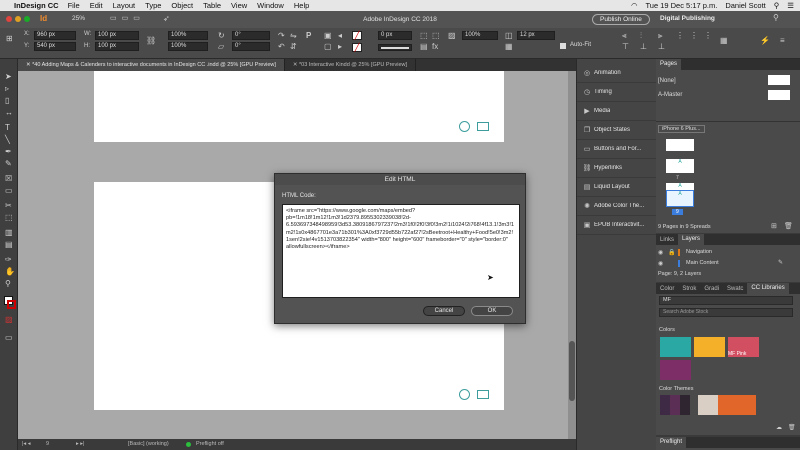 This screenshot has width=800, height=450. What do you see at coordinates (779, 95) in the screenshot?
I see `a-master-thumbnail` at bounding box center [779, 95].